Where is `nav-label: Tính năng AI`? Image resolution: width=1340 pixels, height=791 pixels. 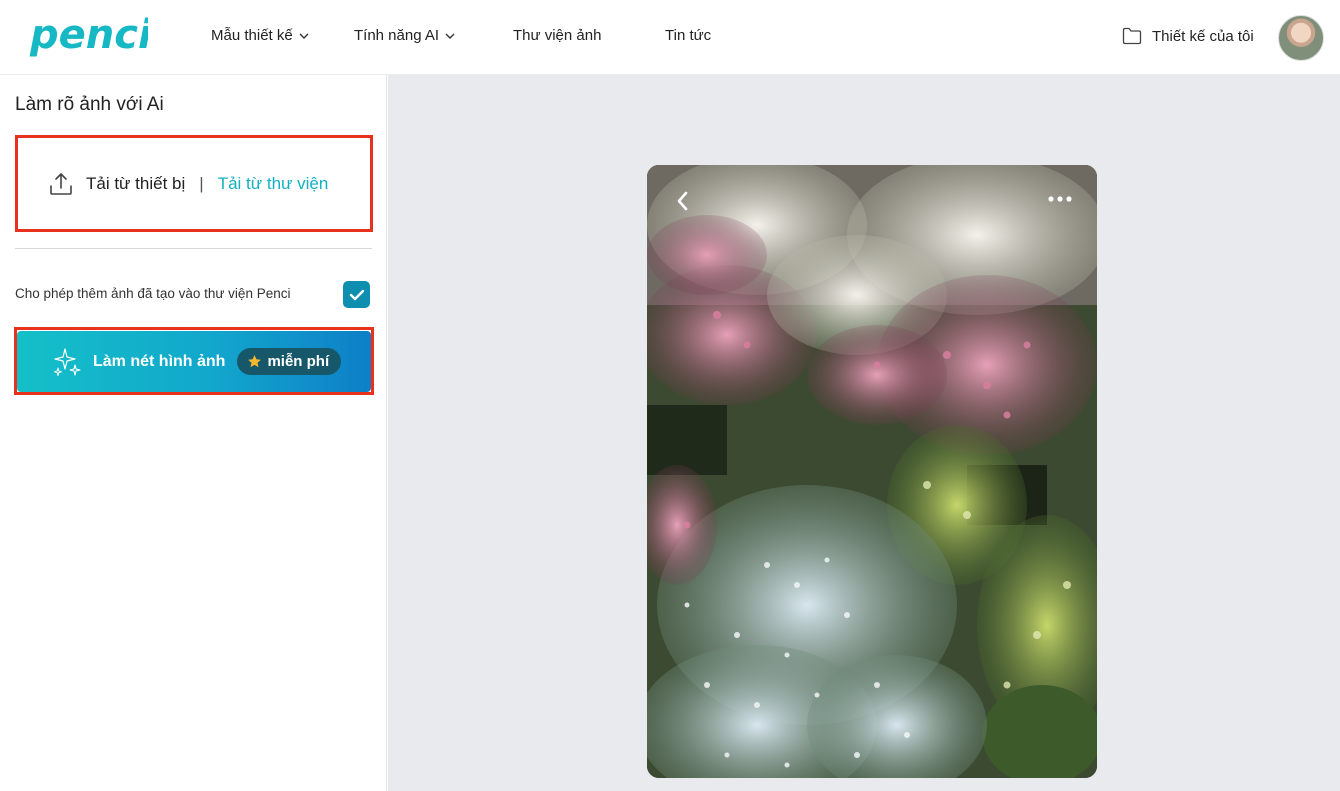
nav-label: Tính năng AI is located at coordinates (397, 35).